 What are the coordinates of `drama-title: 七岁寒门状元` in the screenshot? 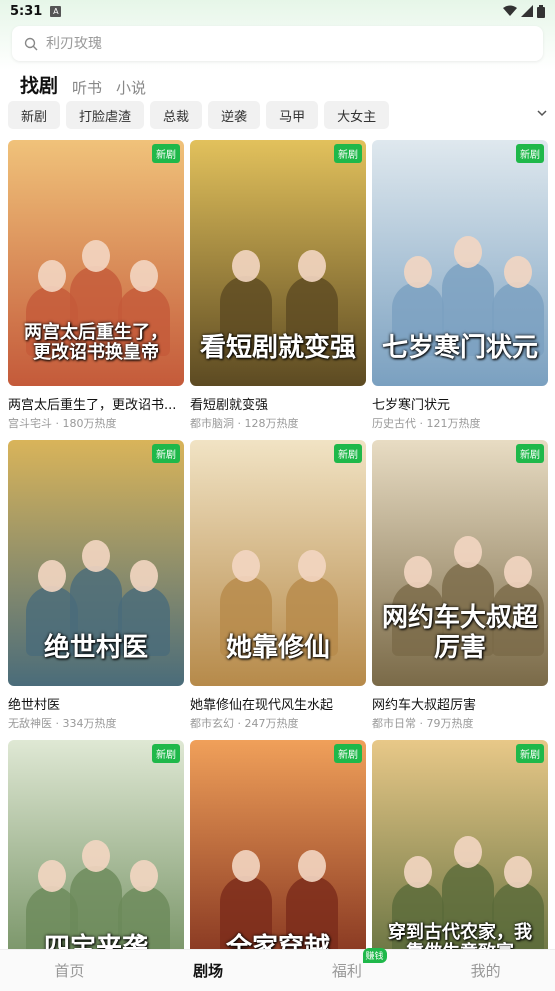 It's located at (411, 405).